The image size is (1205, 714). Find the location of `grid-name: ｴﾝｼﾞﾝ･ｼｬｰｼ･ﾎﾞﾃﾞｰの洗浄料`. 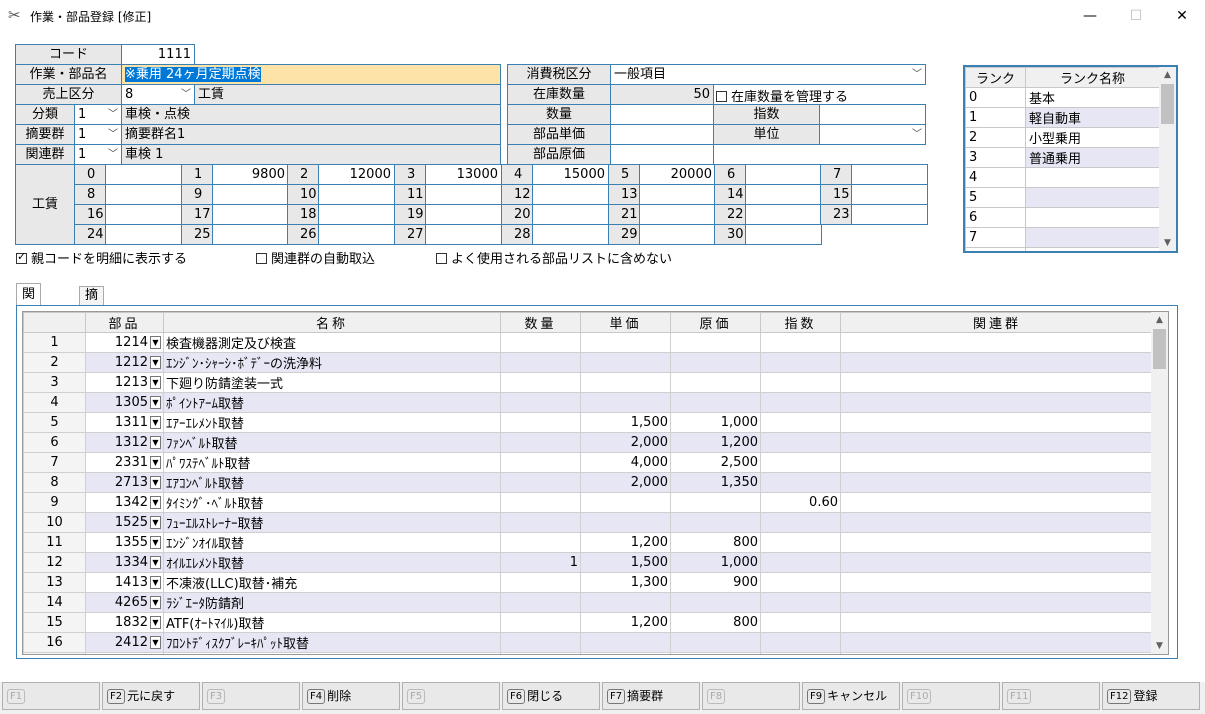

grid-name: ｴﾝｼﾞﾝ･ｼｬｰｼ･ﾎﾞﾃﾞｰの洗浄料 is located at coordinates (332, 362).